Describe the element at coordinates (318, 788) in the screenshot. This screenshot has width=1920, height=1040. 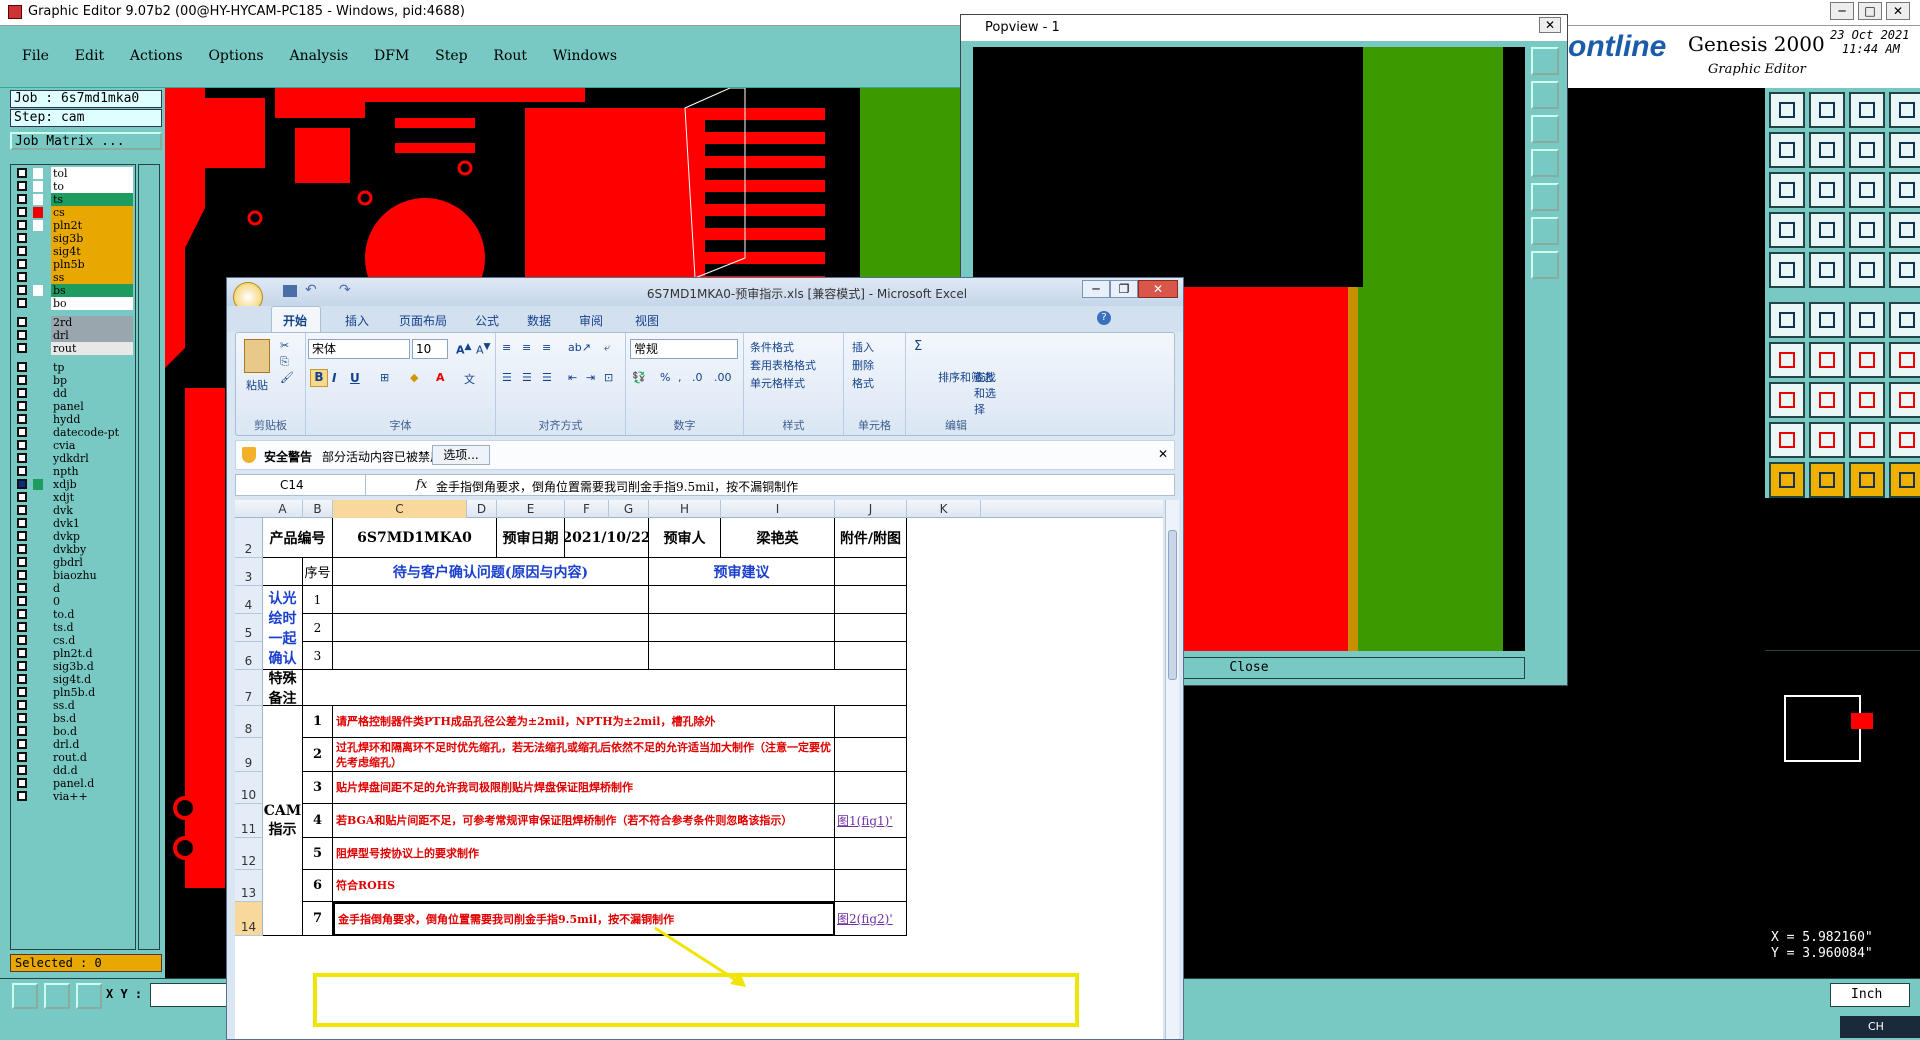
I see `cell-item-number: 3` at that location.